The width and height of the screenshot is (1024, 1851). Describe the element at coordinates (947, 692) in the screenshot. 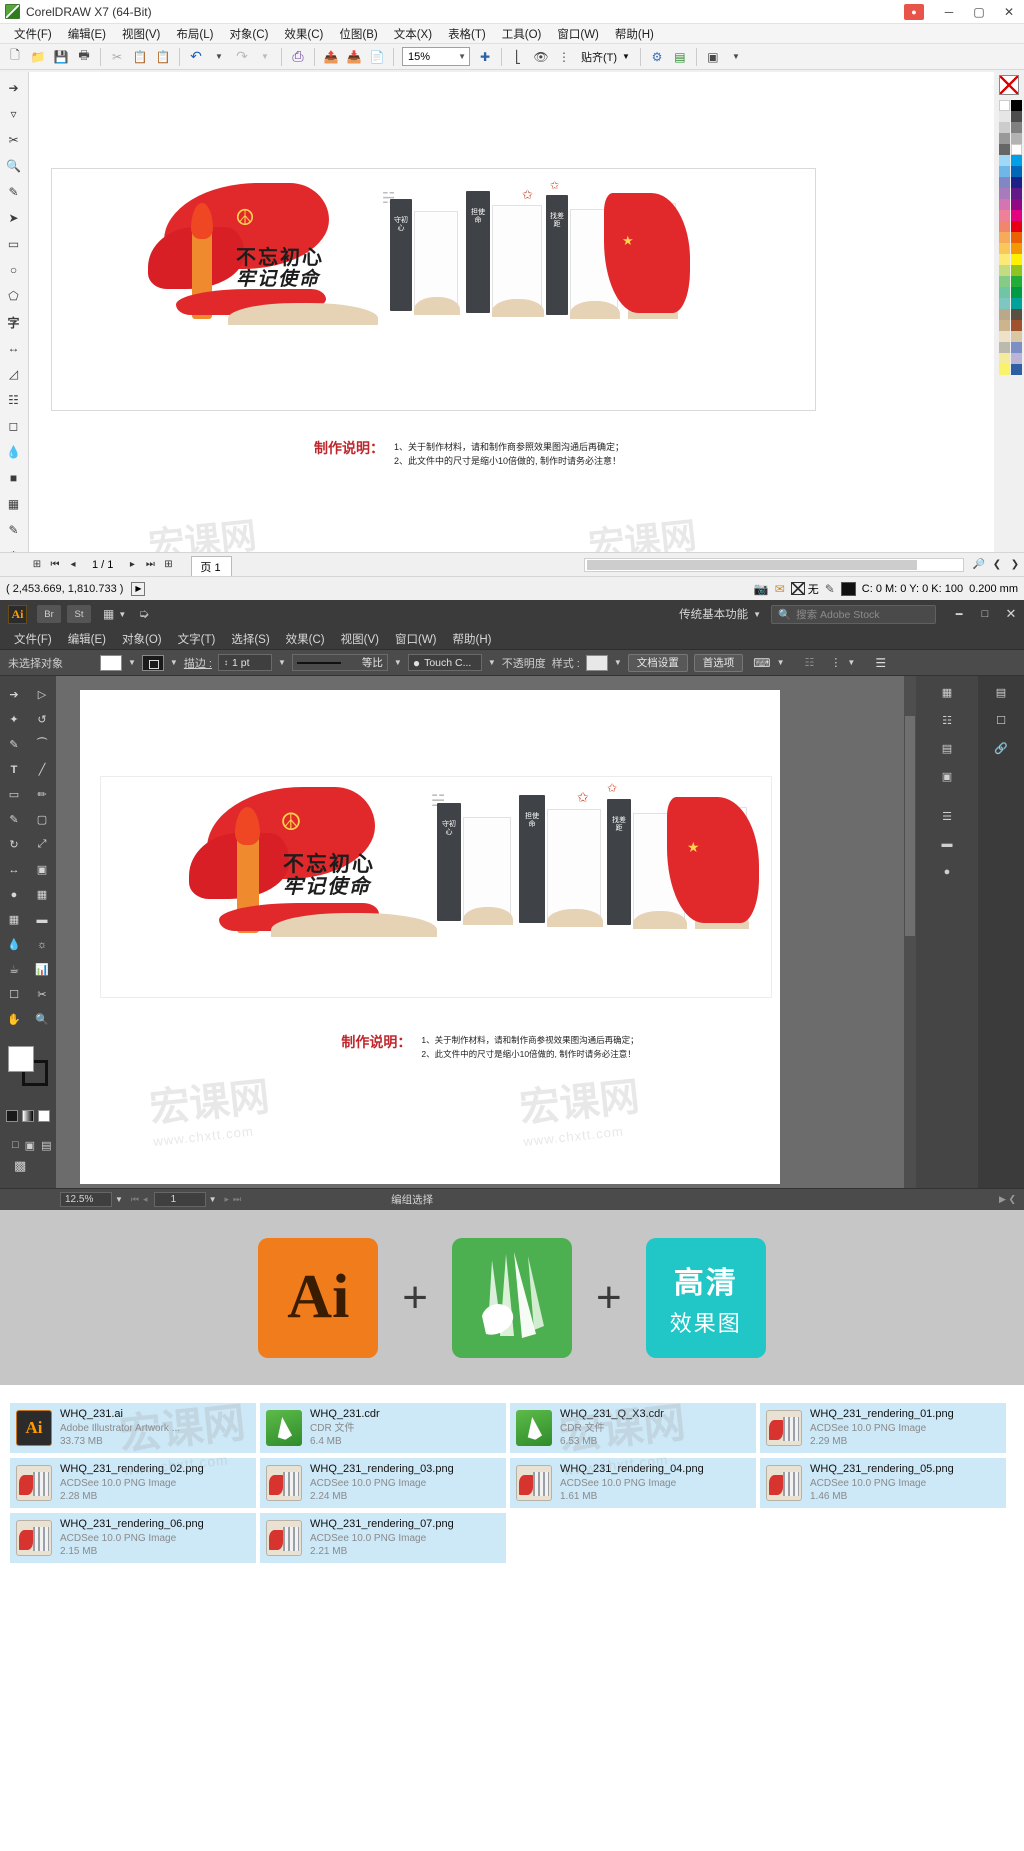

I see `color-panel-icon: ▦` at that location.